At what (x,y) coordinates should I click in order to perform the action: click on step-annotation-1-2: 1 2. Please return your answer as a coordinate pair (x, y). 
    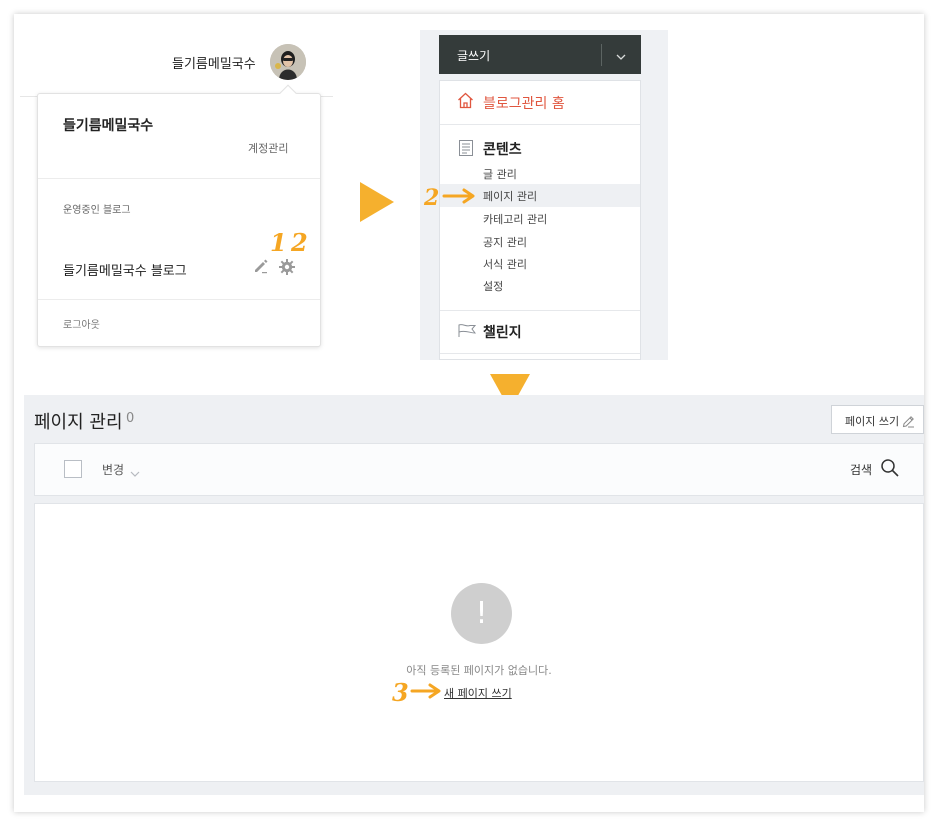
    Looking at the image, I should click on (289, 242).